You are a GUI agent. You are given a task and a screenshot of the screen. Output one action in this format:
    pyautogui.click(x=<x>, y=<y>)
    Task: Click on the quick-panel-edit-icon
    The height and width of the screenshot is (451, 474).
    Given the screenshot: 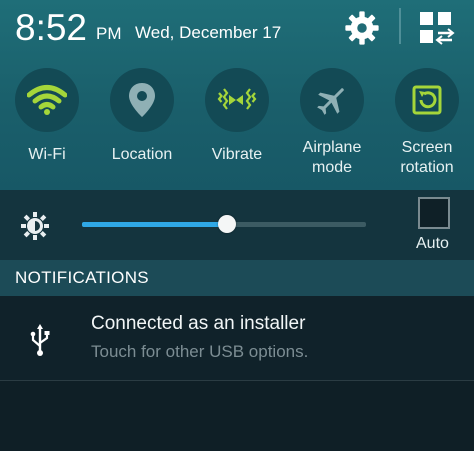 What is the action you would take?
    pyautogui.click(x=437, y=28)
    